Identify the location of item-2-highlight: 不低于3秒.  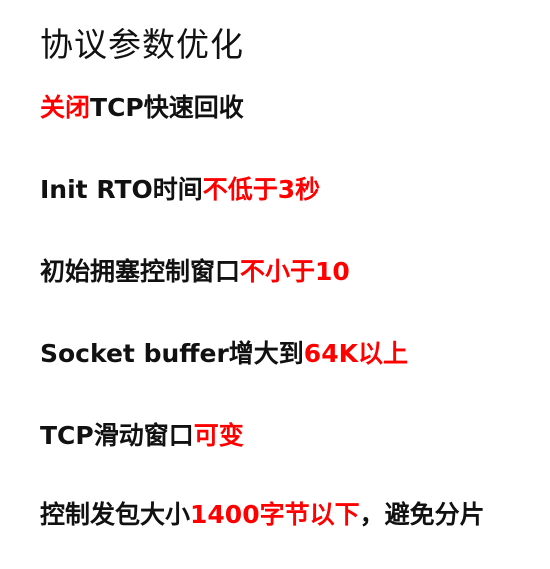
(261, 189).